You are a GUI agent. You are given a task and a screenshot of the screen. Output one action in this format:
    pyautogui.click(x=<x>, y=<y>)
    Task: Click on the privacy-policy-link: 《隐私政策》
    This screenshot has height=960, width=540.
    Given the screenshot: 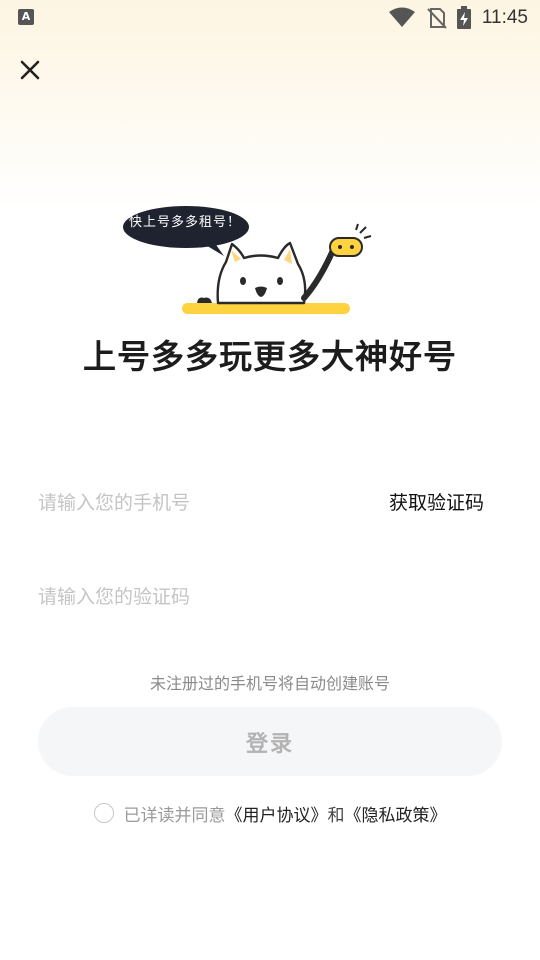 What is the action you would take?
    pyautogui.click(x=396, y=813)
    